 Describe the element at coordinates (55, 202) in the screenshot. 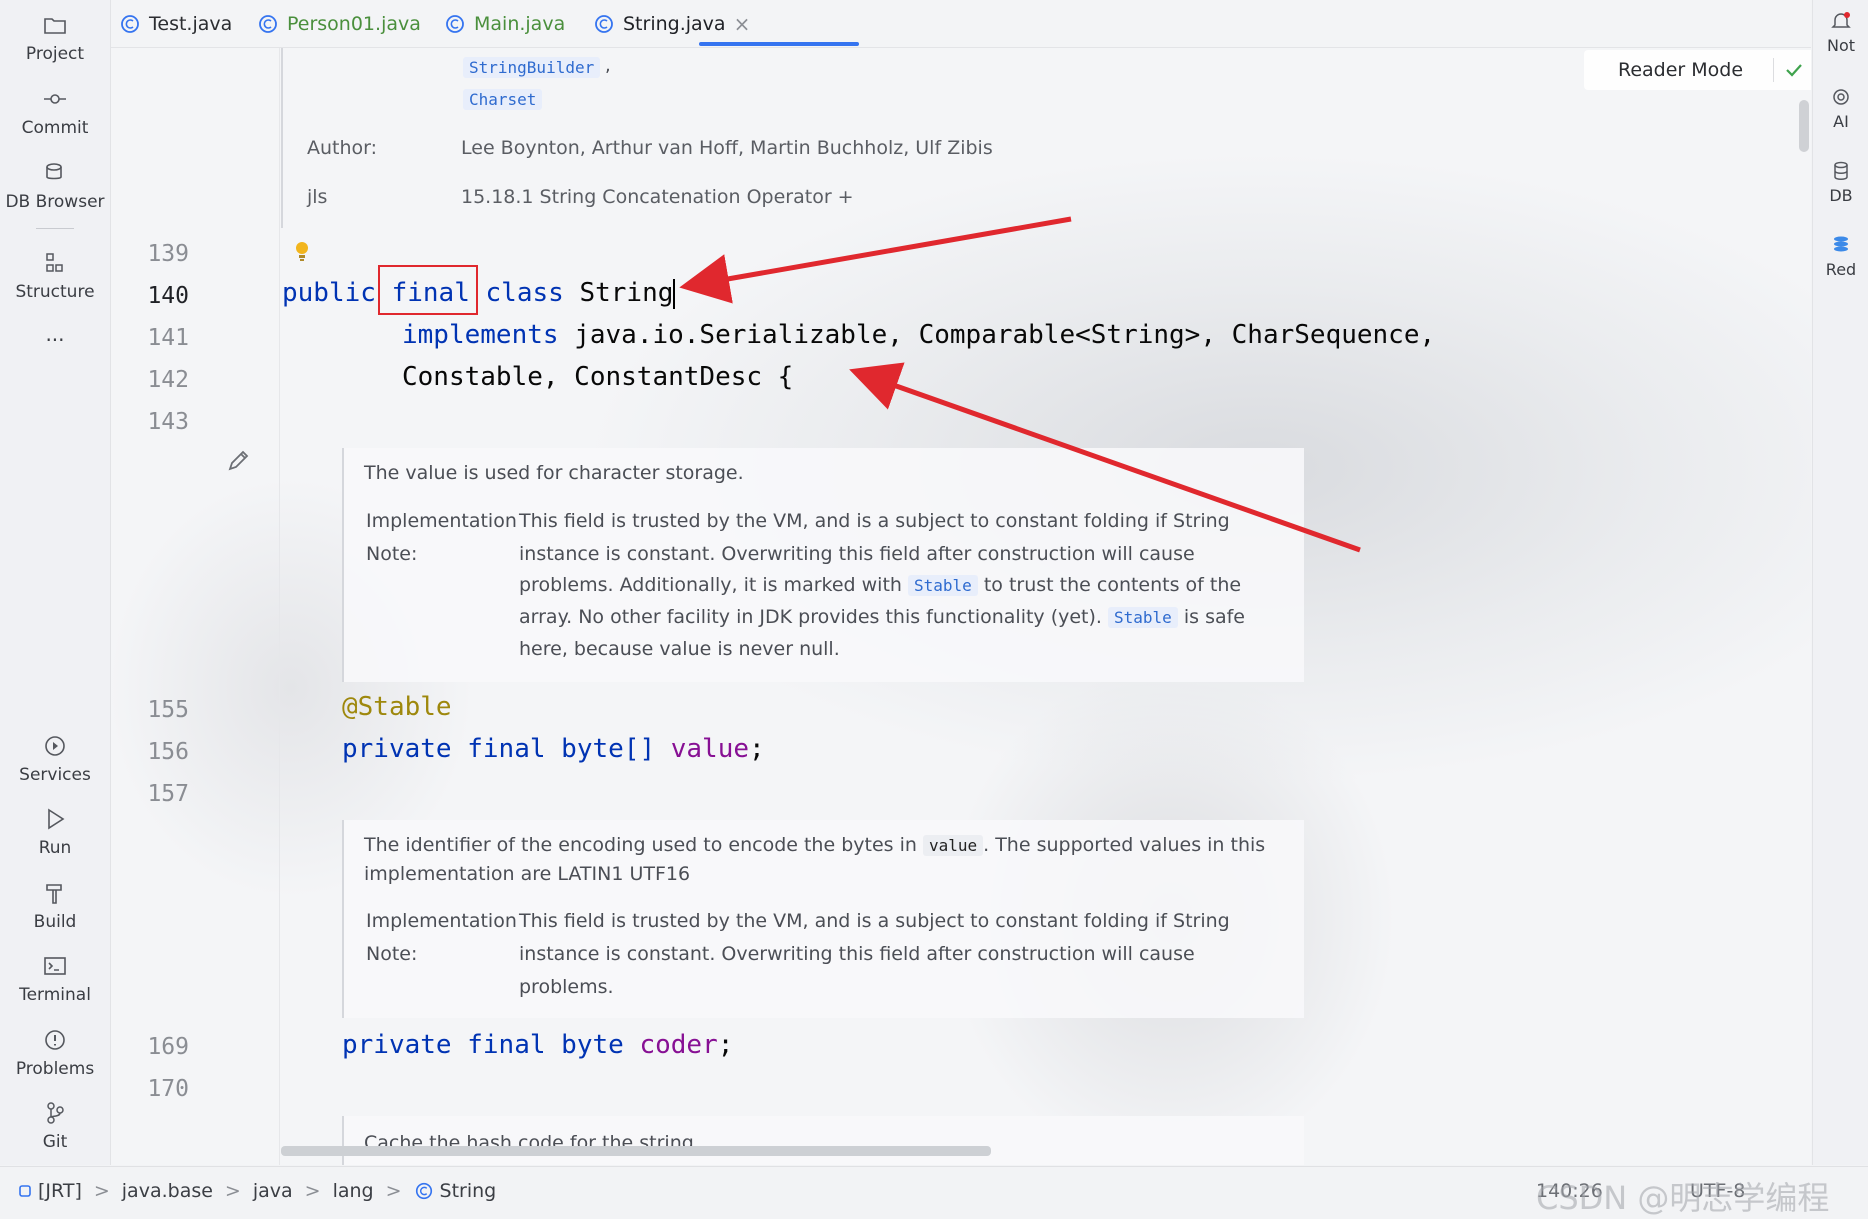

I see `db-browser-label: DB Browser` at that location.